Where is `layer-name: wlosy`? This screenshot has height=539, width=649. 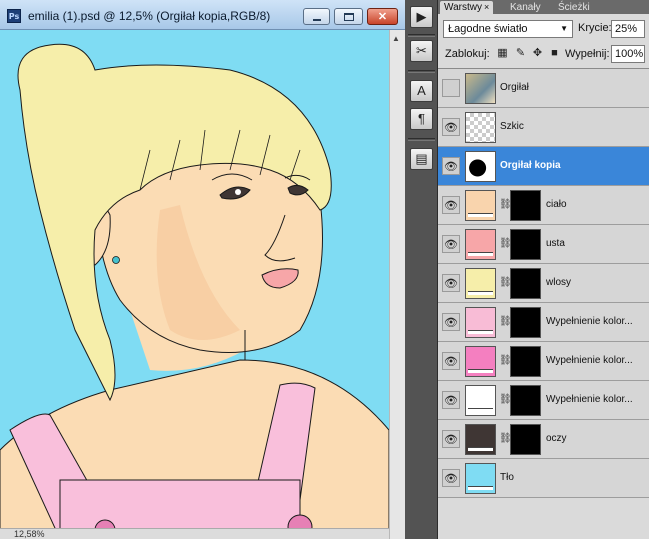
layer-name: wlosy is located at coordinates (558, 282).